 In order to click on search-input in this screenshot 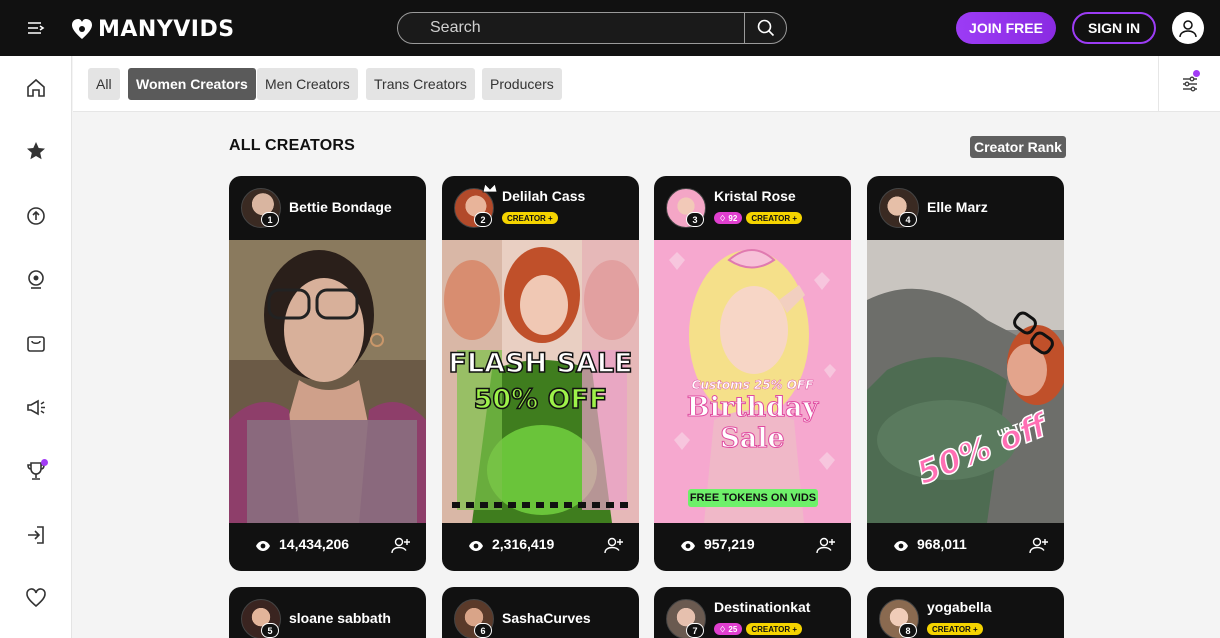, I will do `click(571, 28)`.